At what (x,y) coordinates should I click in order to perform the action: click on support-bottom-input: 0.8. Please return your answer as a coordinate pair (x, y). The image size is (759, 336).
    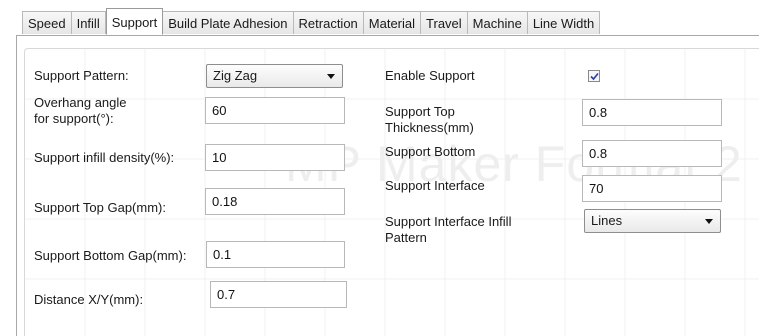
    Looking at the image, I should click on (652, 153).